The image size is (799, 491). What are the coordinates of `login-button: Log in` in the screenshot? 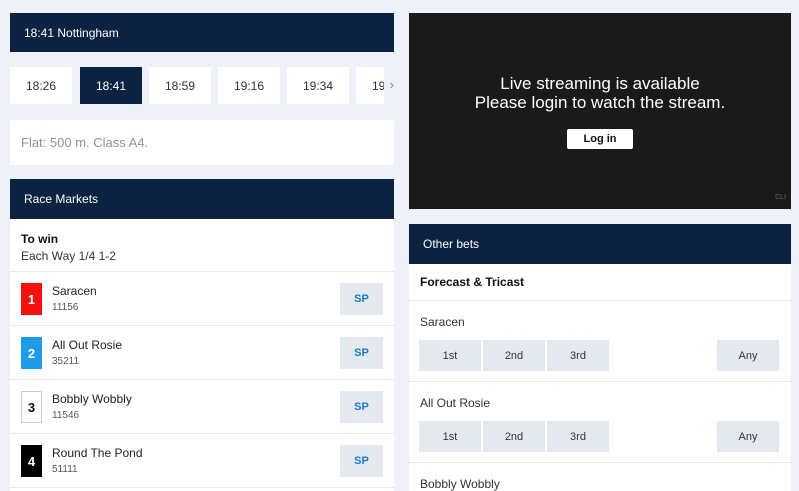 It's located at (600, 139).